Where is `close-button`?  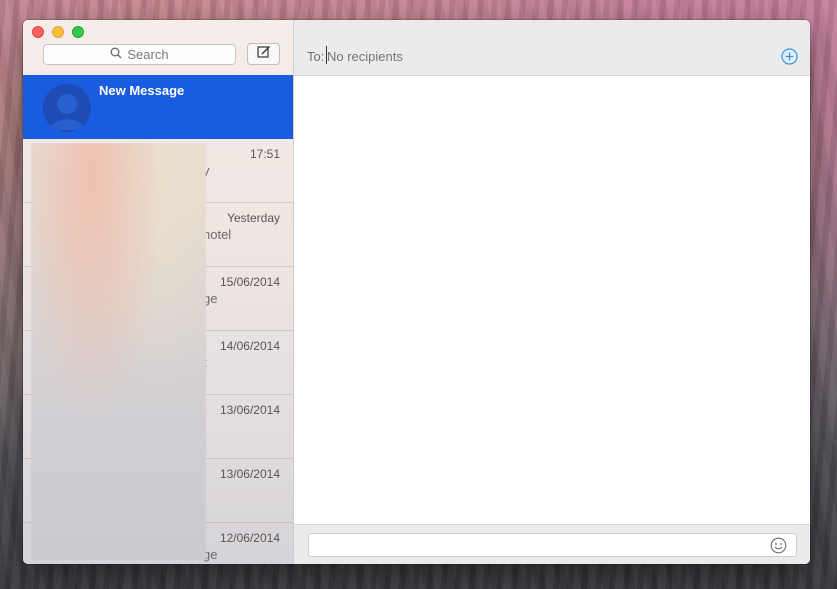 close-button is located at coordinates (38, 32).